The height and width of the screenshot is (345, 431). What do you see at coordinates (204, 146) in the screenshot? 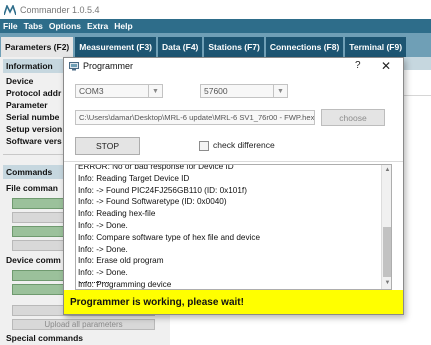
I see `check-difference-checkbox` at bounding box center [204, 146].